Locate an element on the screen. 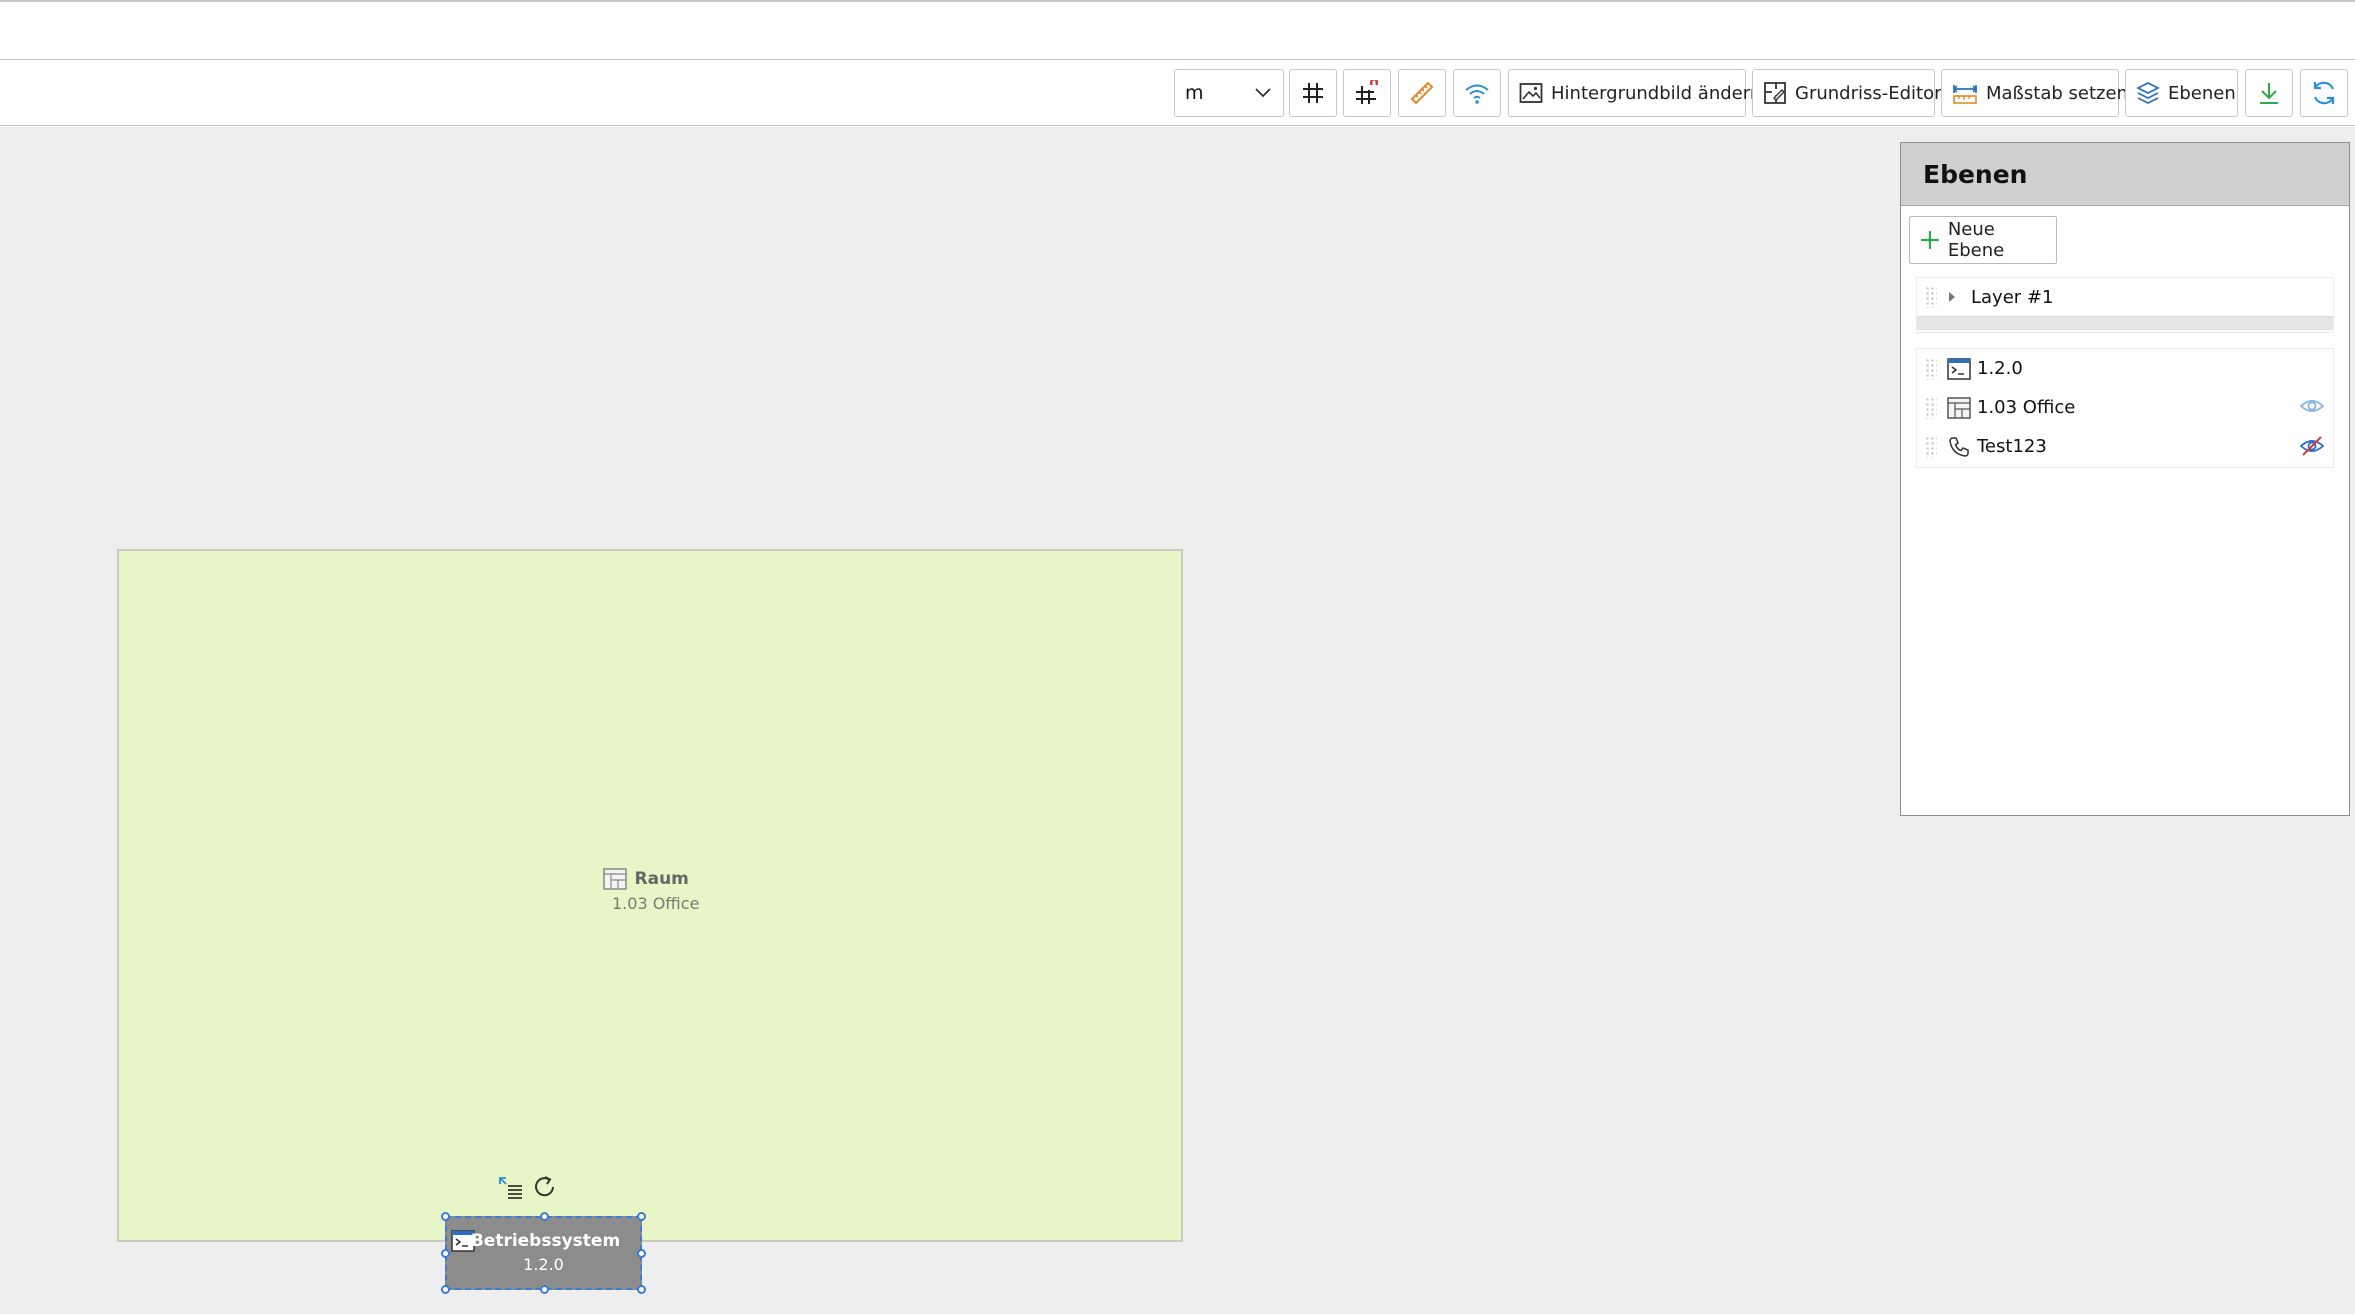  resize-handle-top-right is located at coordinates (641, 1216).